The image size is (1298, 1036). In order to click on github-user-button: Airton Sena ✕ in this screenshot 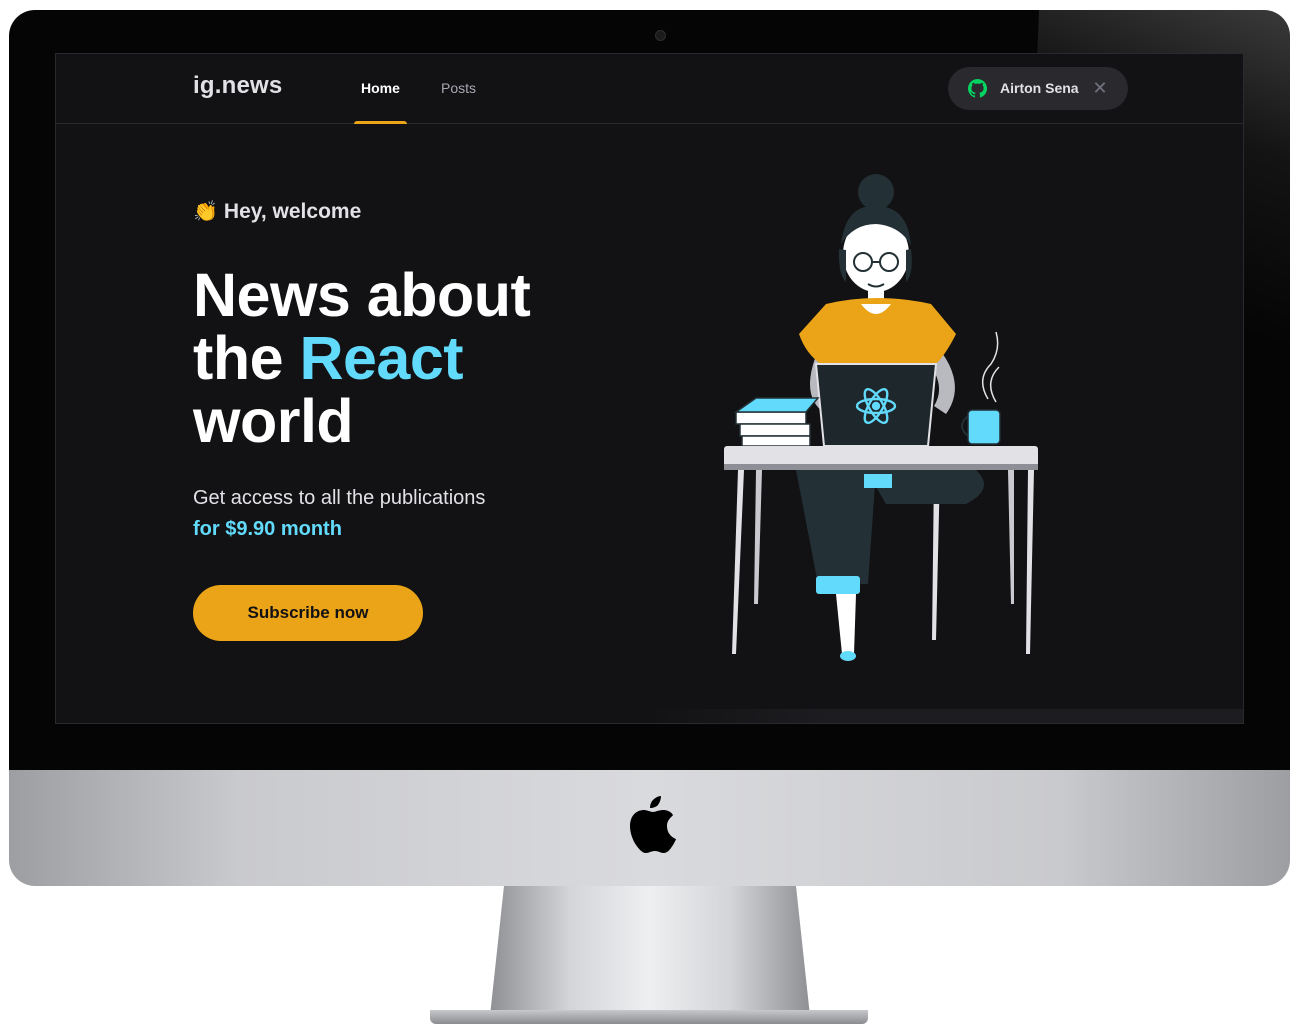, I will do `click(1038, 88)`.